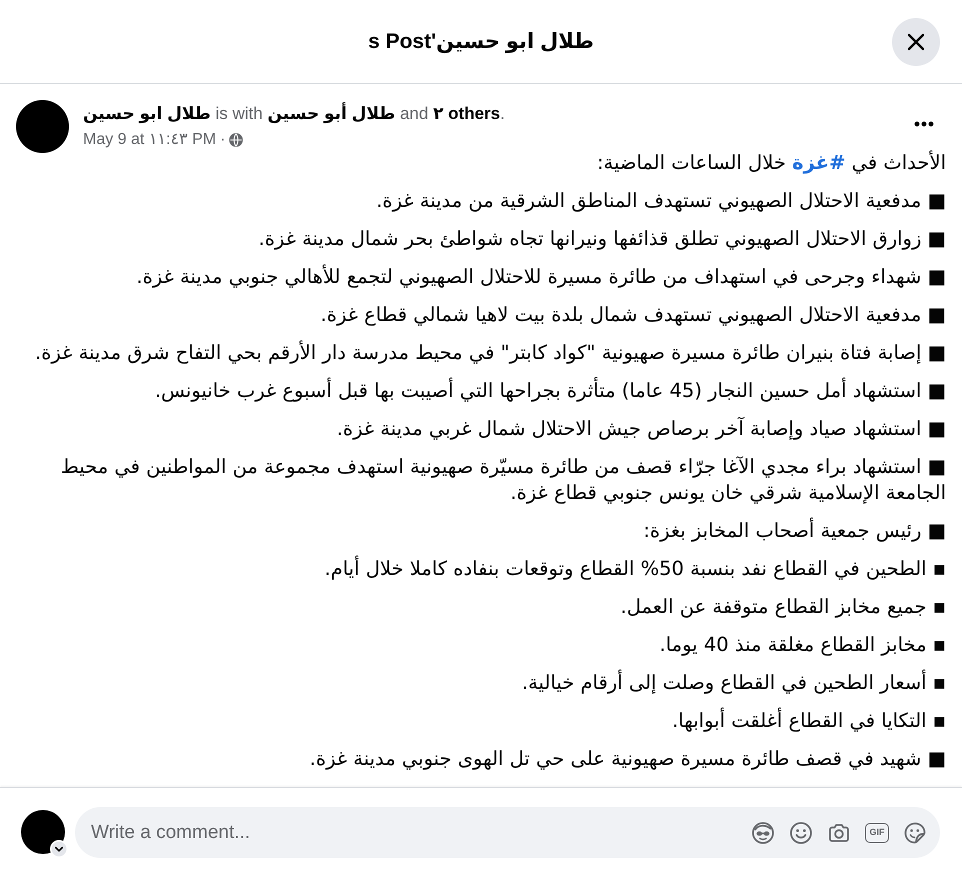  Describe the element at coordinates (794, 531) in the screenshot. I see `post-paragraph: ■ رئيس جمعية أصحاب المخابز بغزة:` at that location.